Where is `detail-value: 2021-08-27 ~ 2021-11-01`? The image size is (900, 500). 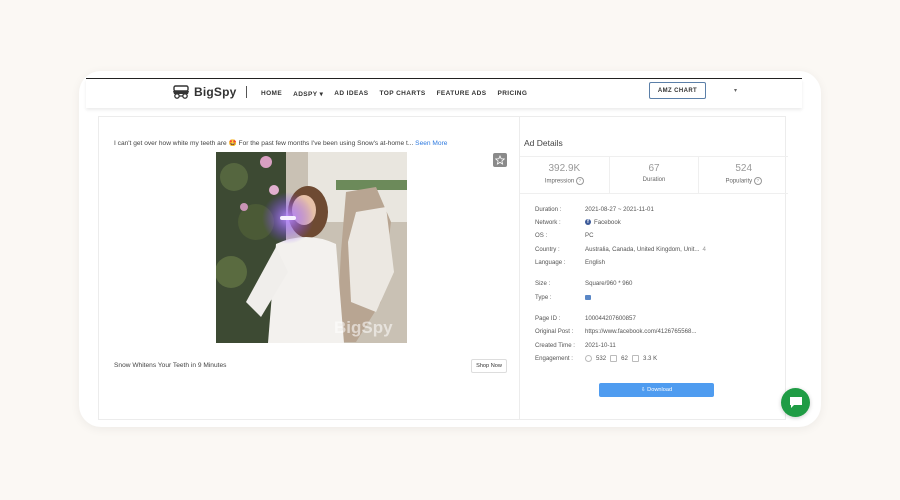
detail-value: 2021-08-27 ~ 2021-11-01 is located at coordinates (619, 209).